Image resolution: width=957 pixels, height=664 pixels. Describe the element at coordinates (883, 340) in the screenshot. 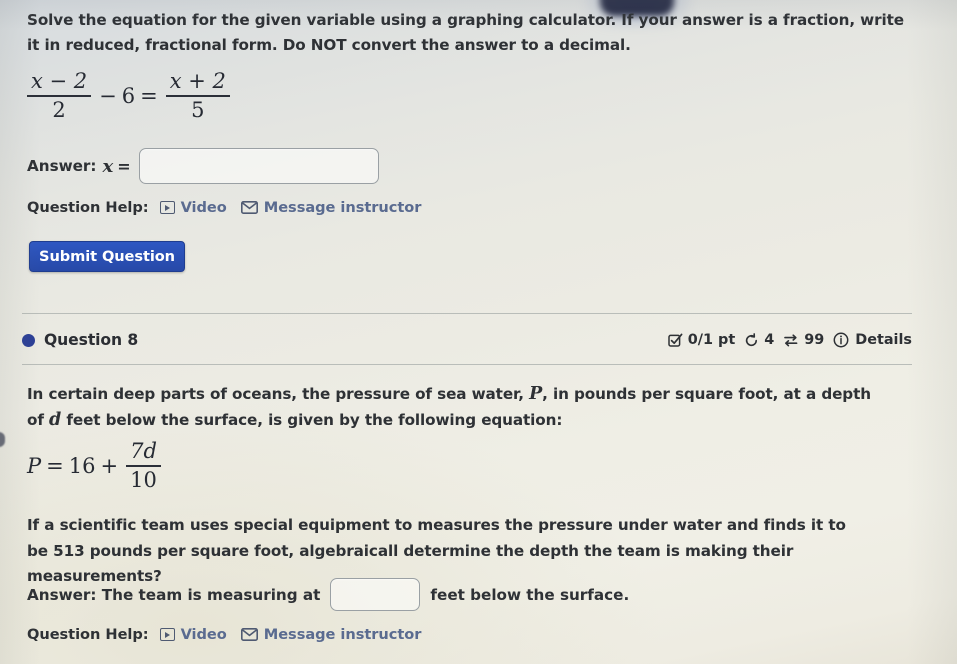

I see `question-8-details-label: Details` at that location.